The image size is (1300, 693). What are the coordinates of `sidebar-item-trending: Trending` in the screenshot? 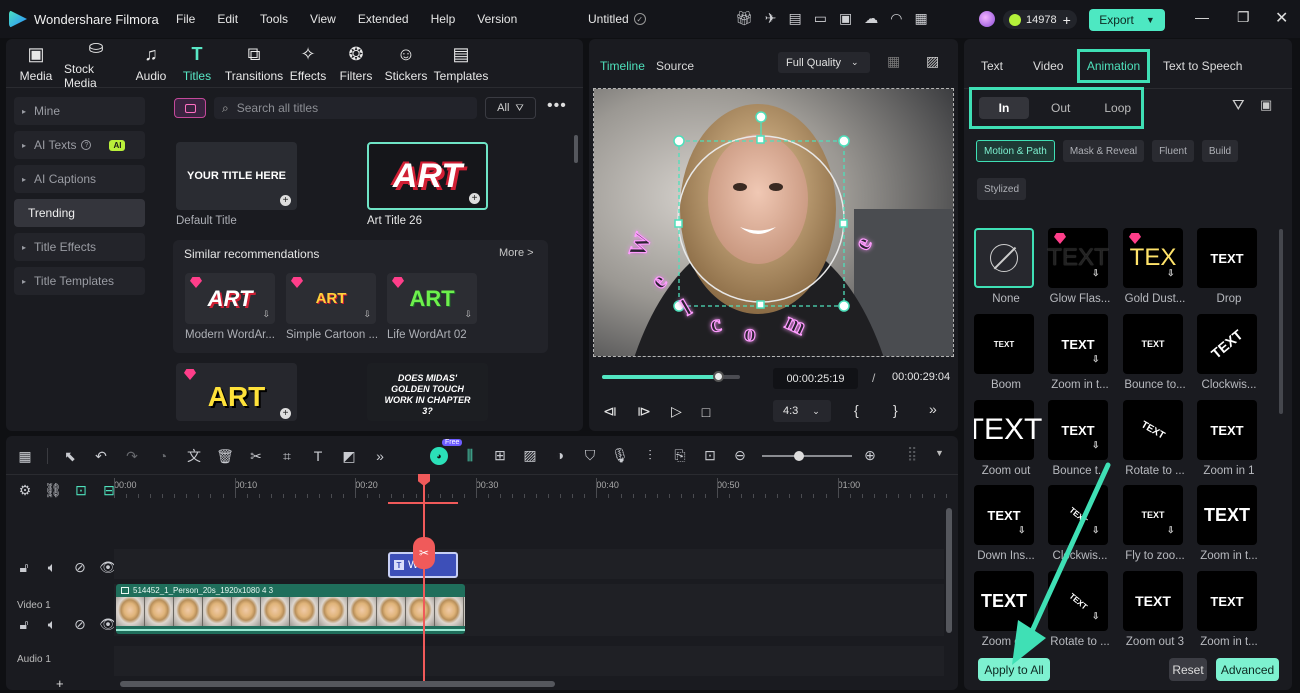 It's located at (79, 213).